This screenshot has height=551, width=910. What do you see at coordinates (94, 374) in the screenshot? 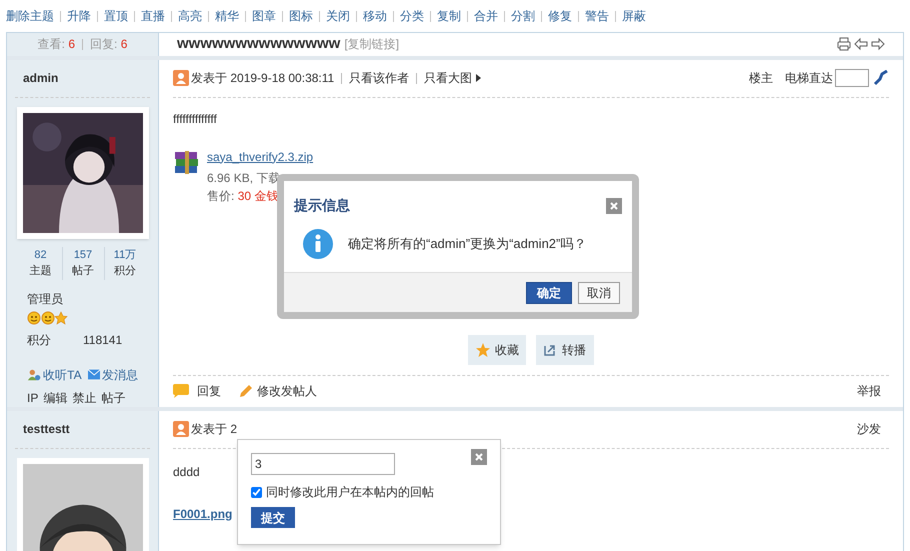
I see `envelope-icon` at bounding box center [94, 374].